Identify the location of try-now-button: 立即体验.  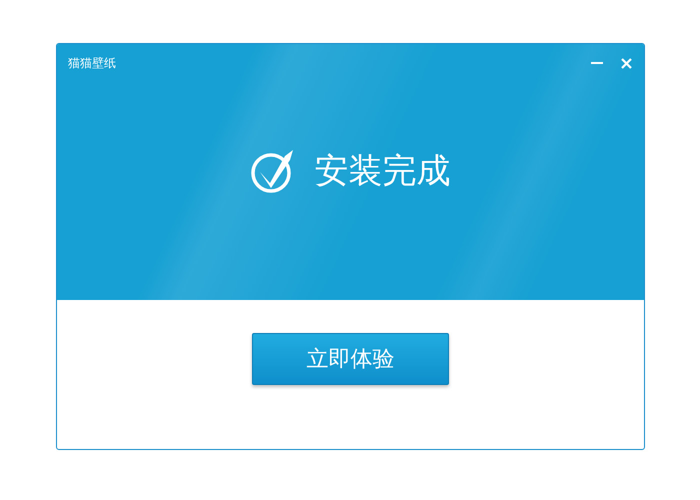
(350, 359).